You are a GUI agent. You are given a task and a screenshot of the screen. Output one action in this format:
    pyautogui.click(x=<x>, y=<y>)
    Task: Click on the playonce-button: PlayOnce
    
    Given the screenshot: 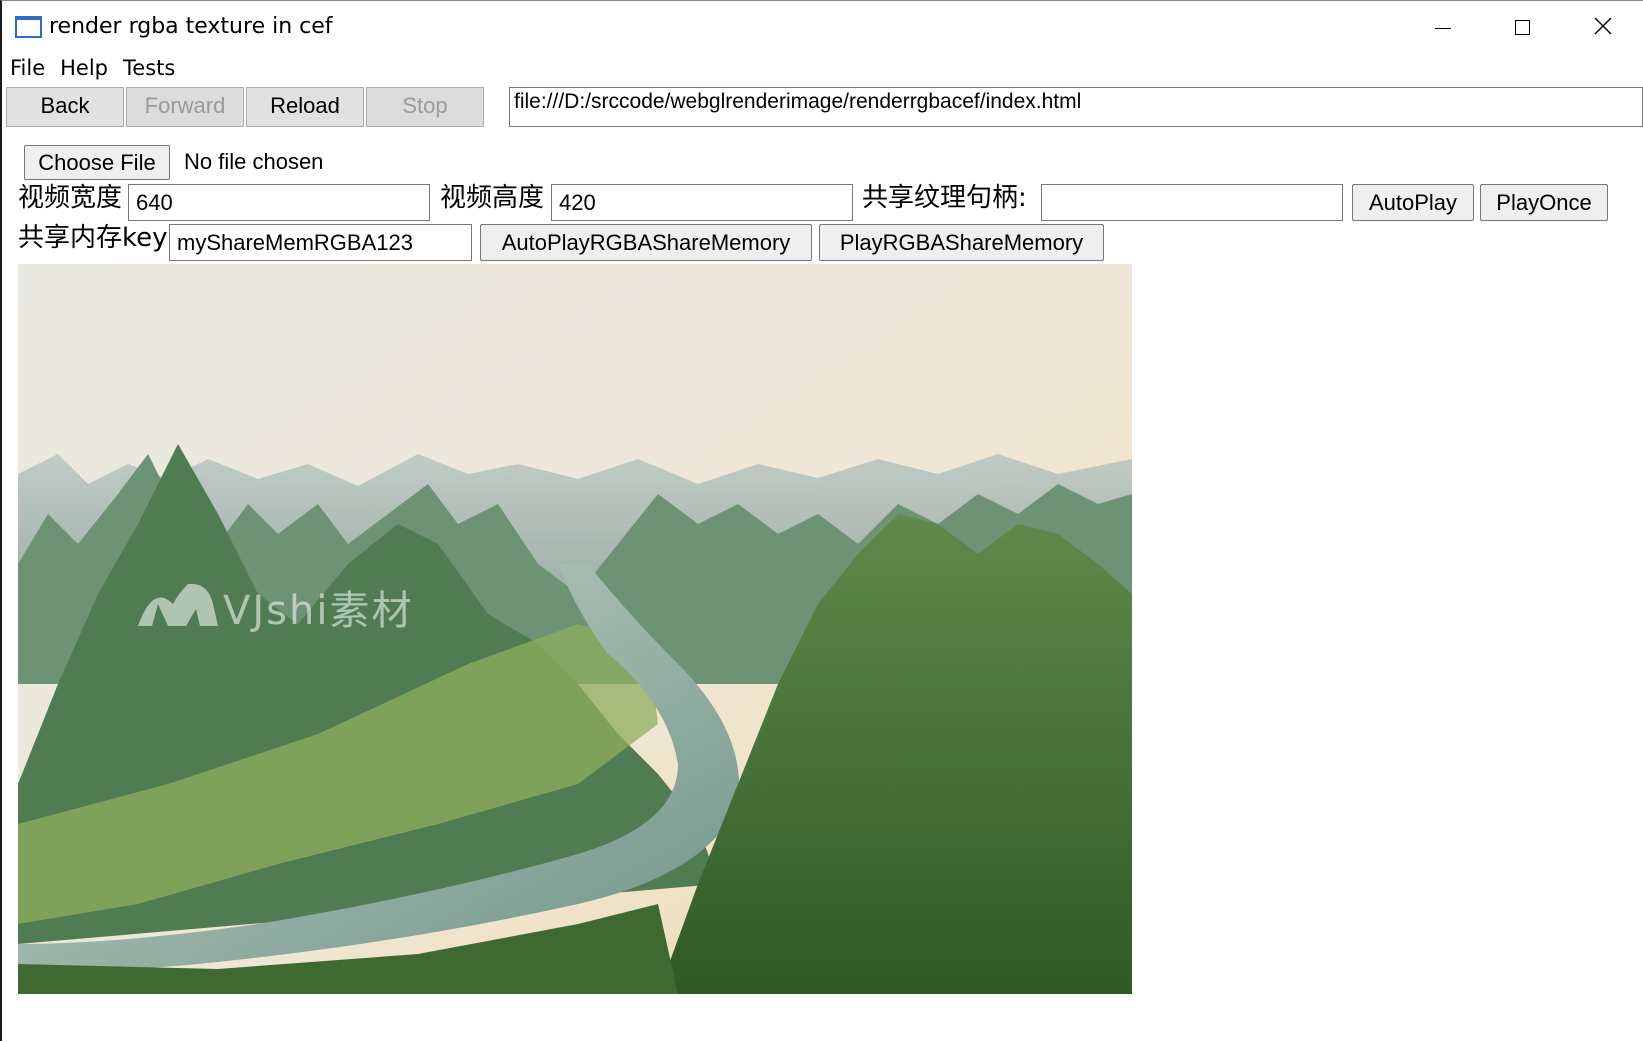 What is the action you would take?
    pyautogui.click(x=1544, y=202)
    